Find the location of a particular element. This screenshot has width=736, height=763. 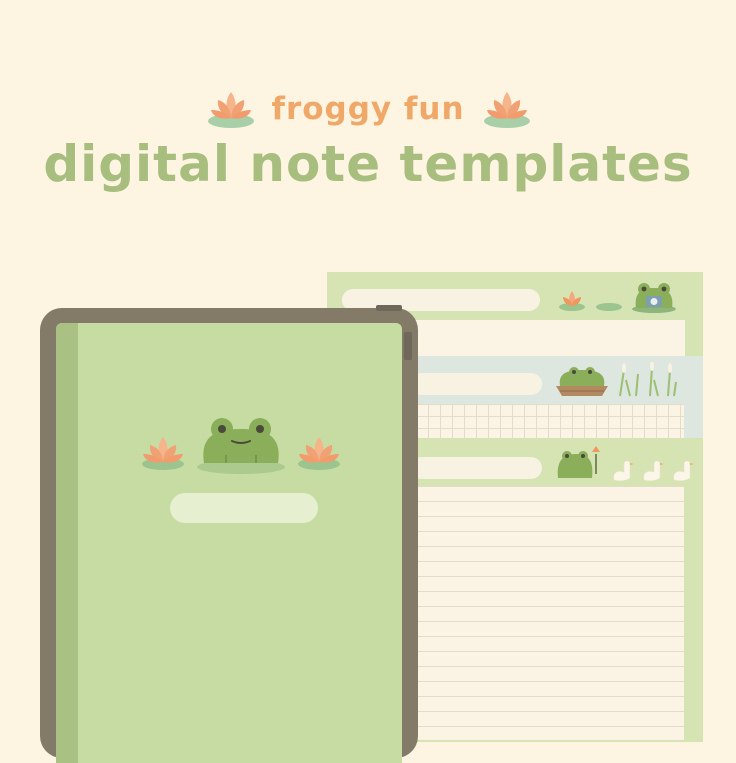

duck-icon is located at coordinates (653, 470).